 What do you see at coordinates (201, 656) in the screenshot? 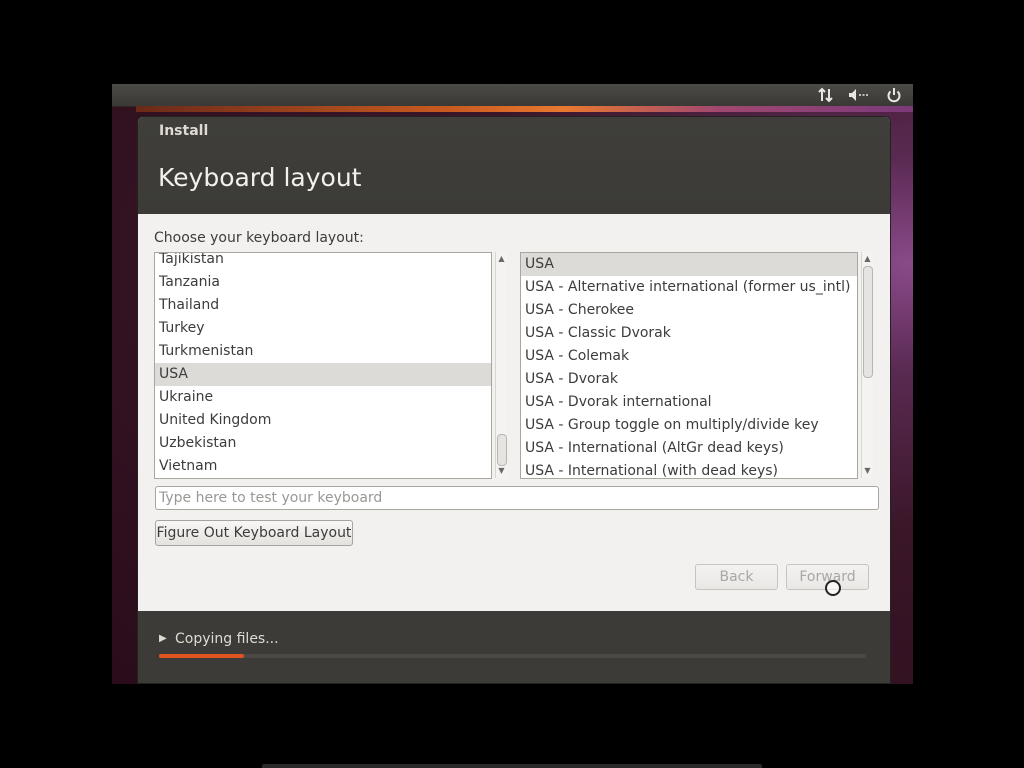
I see `progress-fill` at bounding box center [201, 656].